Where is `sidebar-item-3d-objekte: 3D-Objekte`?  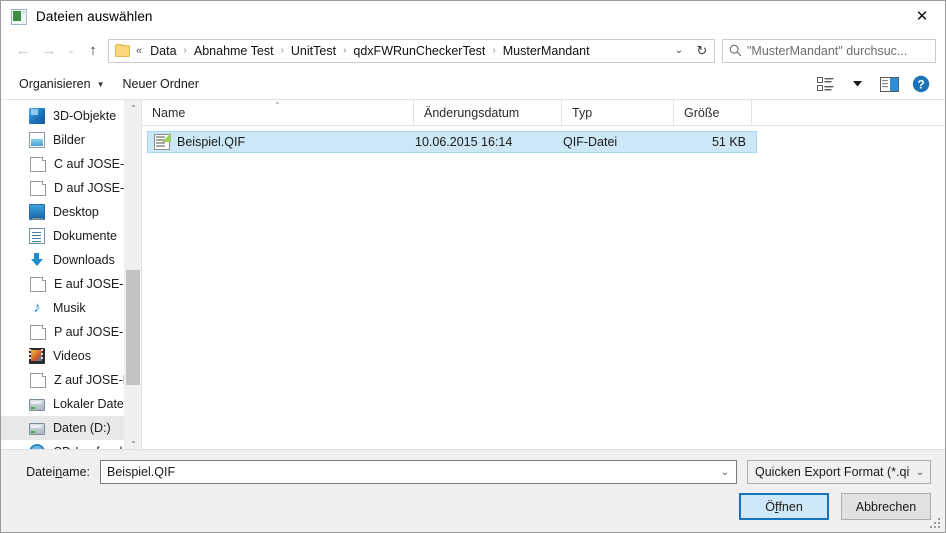
sidebar-item-3d-objekte: 3D-Objekte is located at coordinates (71, 116).